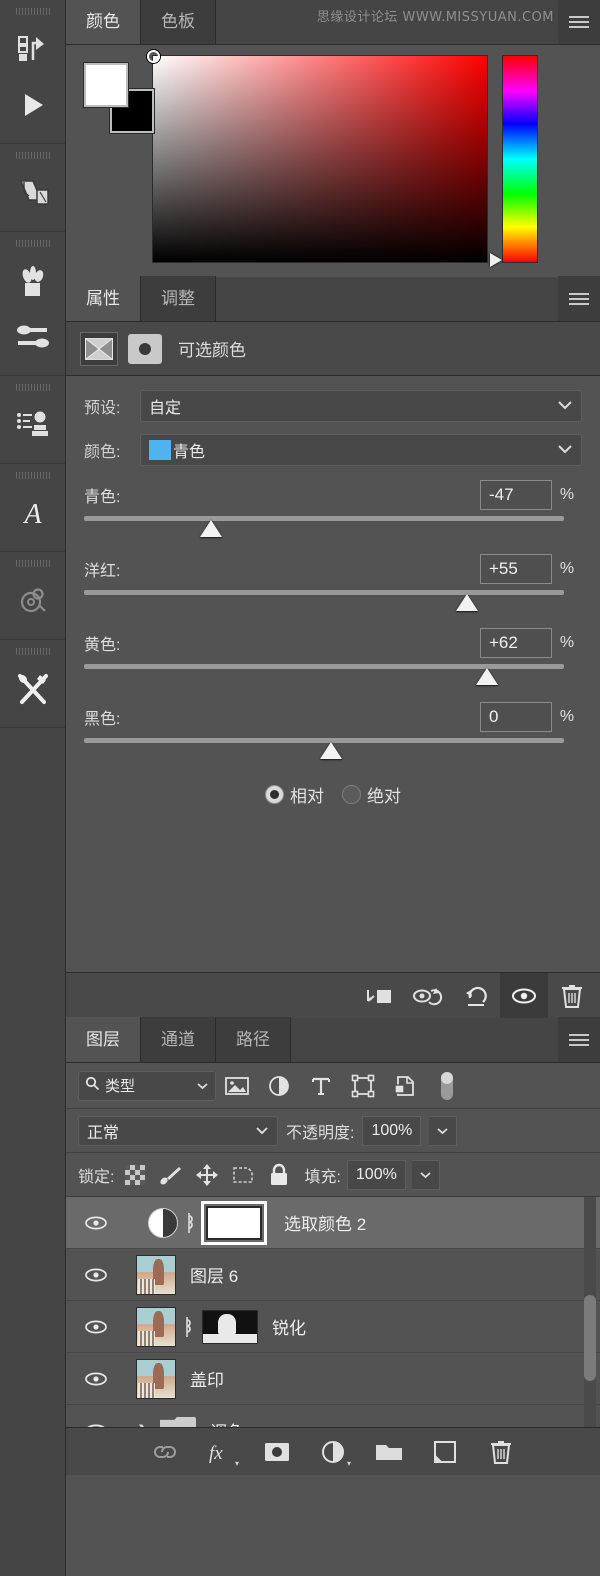 This screenshot has height=1576, width=600. Describe the element at coordinates (361, 450) in the screenshot. I see `colors-select: 青色` at that location.